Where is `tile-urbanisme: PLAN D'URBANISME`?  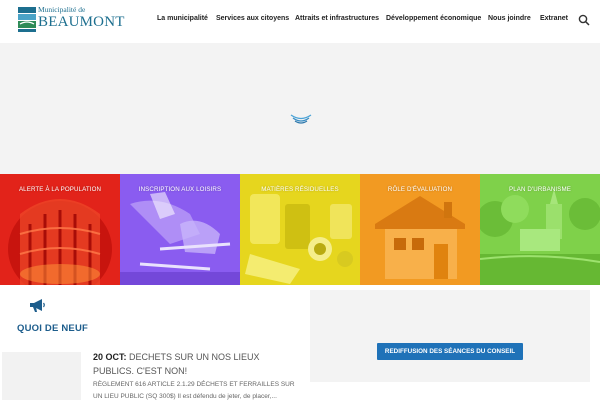 tile-urbanisme: PLAN D'URBANISME is located at coordinates (540, 229).